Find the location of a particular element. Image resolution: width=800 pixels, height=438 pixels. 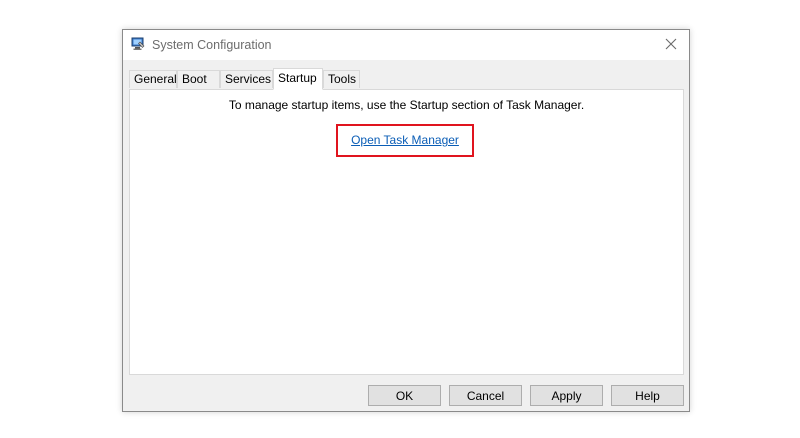

open-task-manager-link: Open Task Manager is located at coordinates (405, 140).